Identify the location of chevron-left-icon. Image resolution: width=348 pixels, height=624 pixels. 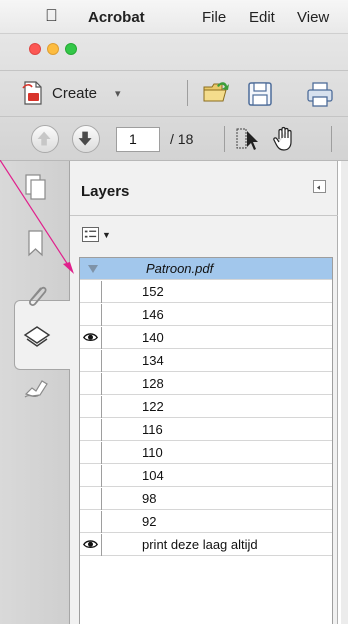
(318, 187).